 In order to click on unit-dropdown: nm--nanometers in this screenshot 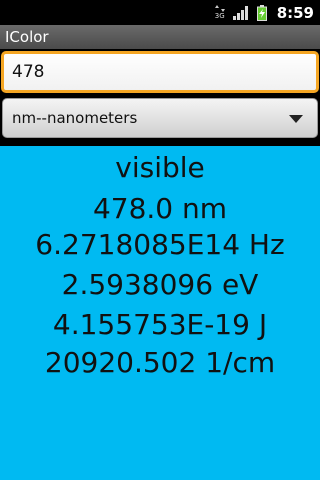, I will do `click(160, 118)`.